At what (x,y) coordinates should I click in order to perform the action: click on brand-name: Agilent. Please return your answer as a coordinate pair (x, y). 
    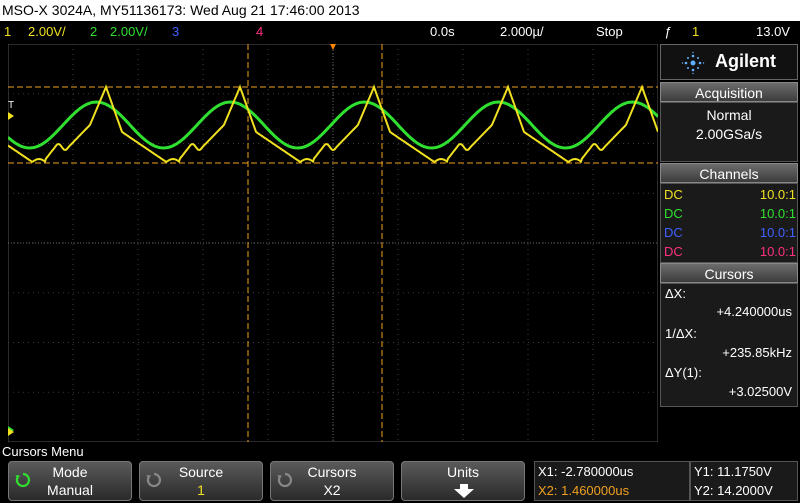
    Looking at the image, I should click on (745, 61).